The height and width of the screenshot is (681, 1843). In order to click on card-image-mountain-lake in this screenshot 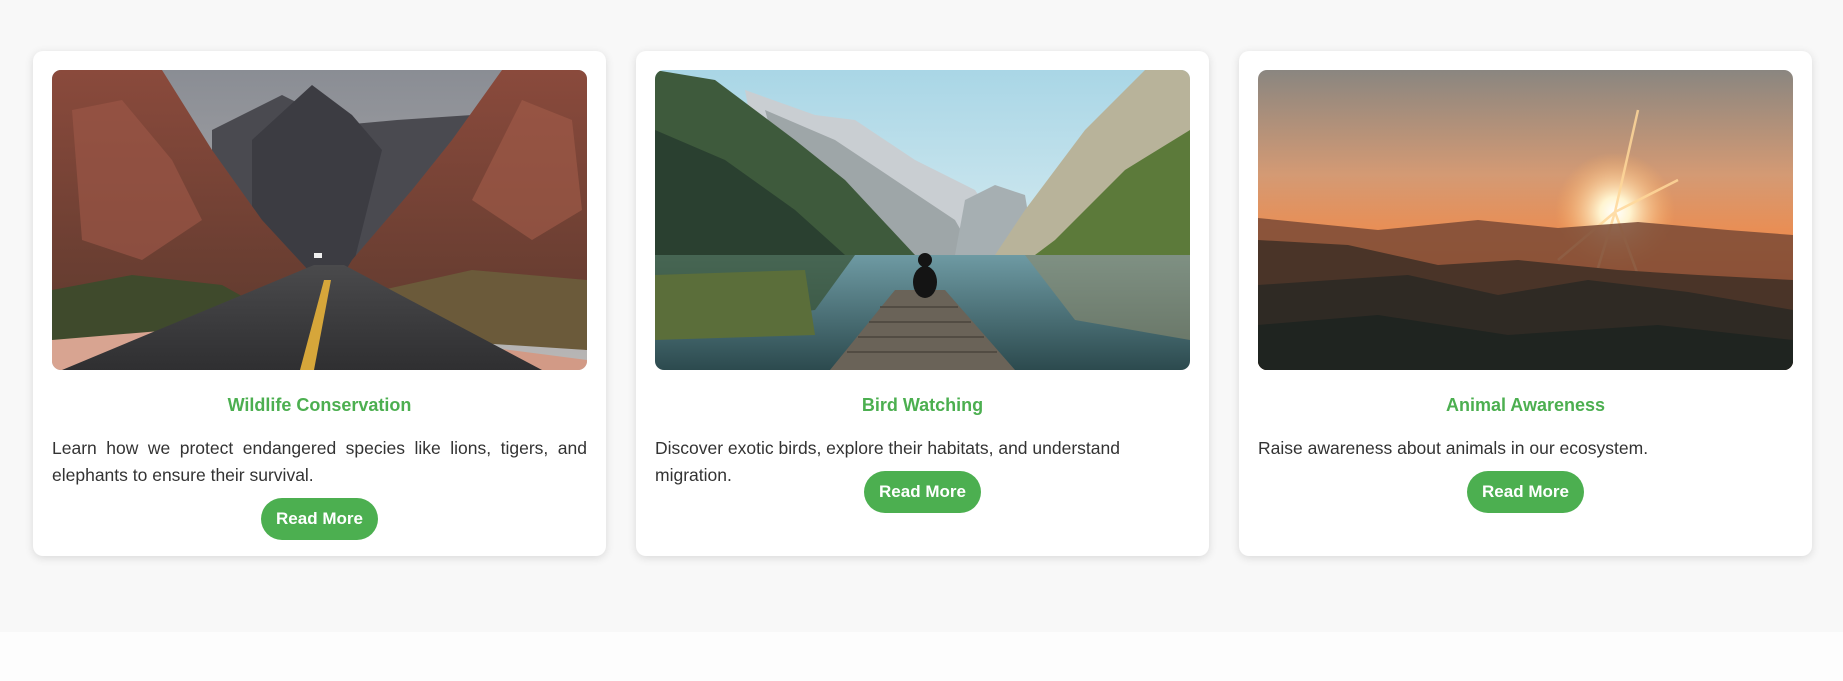, I will do `click(922, 220)`.